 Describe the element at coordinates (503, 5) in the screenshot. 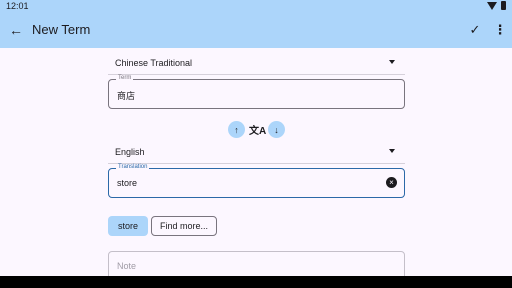

I see `battery-icon` at that location.